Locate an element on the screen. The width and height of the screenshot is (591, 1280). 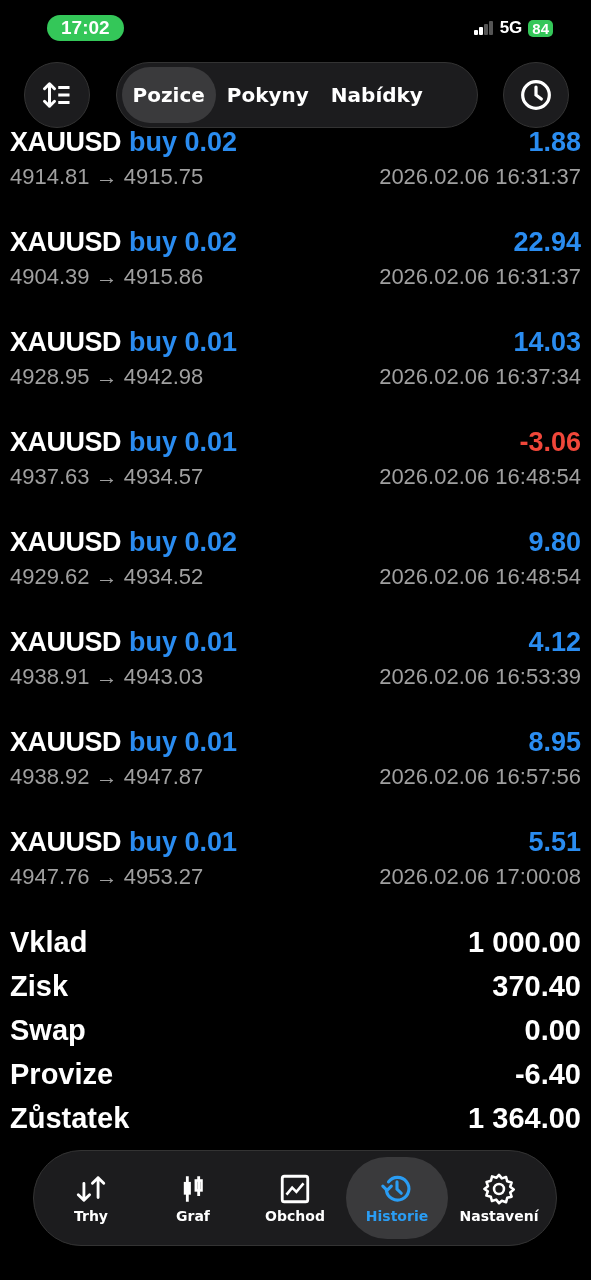
battery-indicator: 84 is located at coordinates (540, 28).